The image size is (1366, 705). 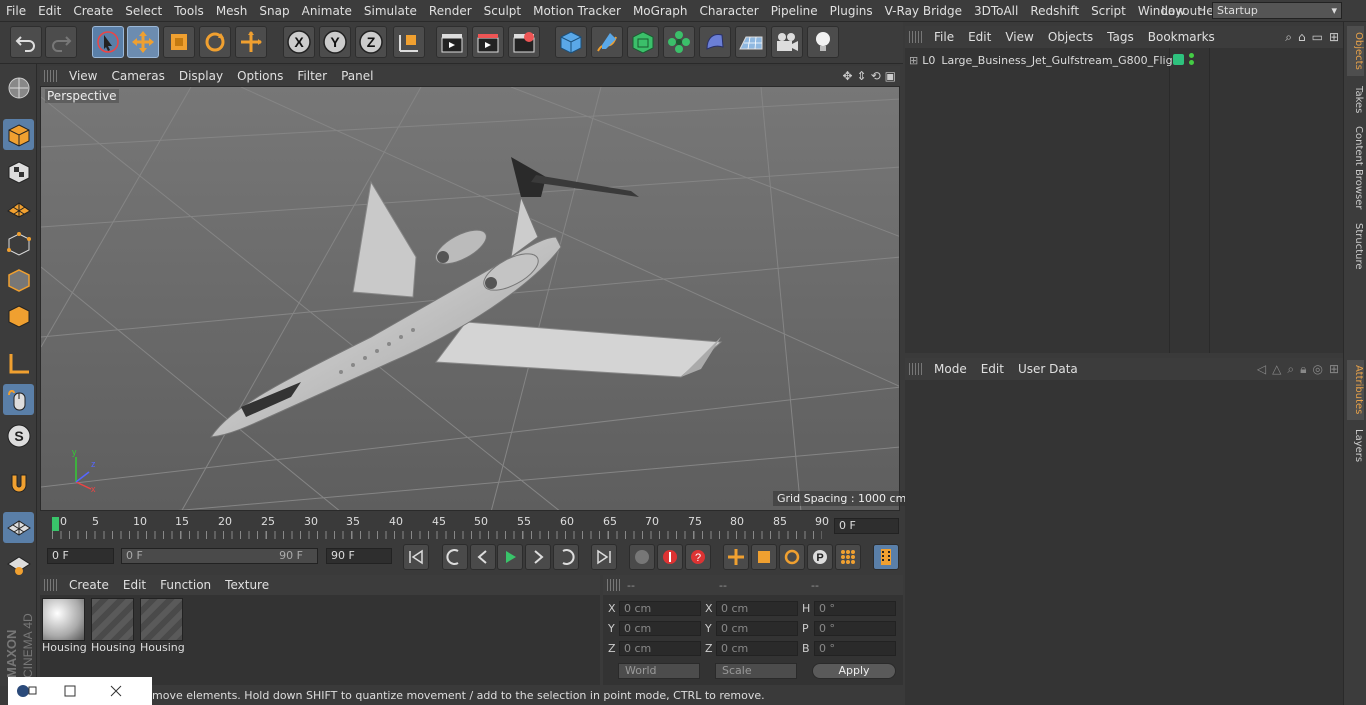 What do you see at coordinates (757, 628) in the screenshot?
I see `size-y-field: 0 cm` at bounding box center [757, 628].